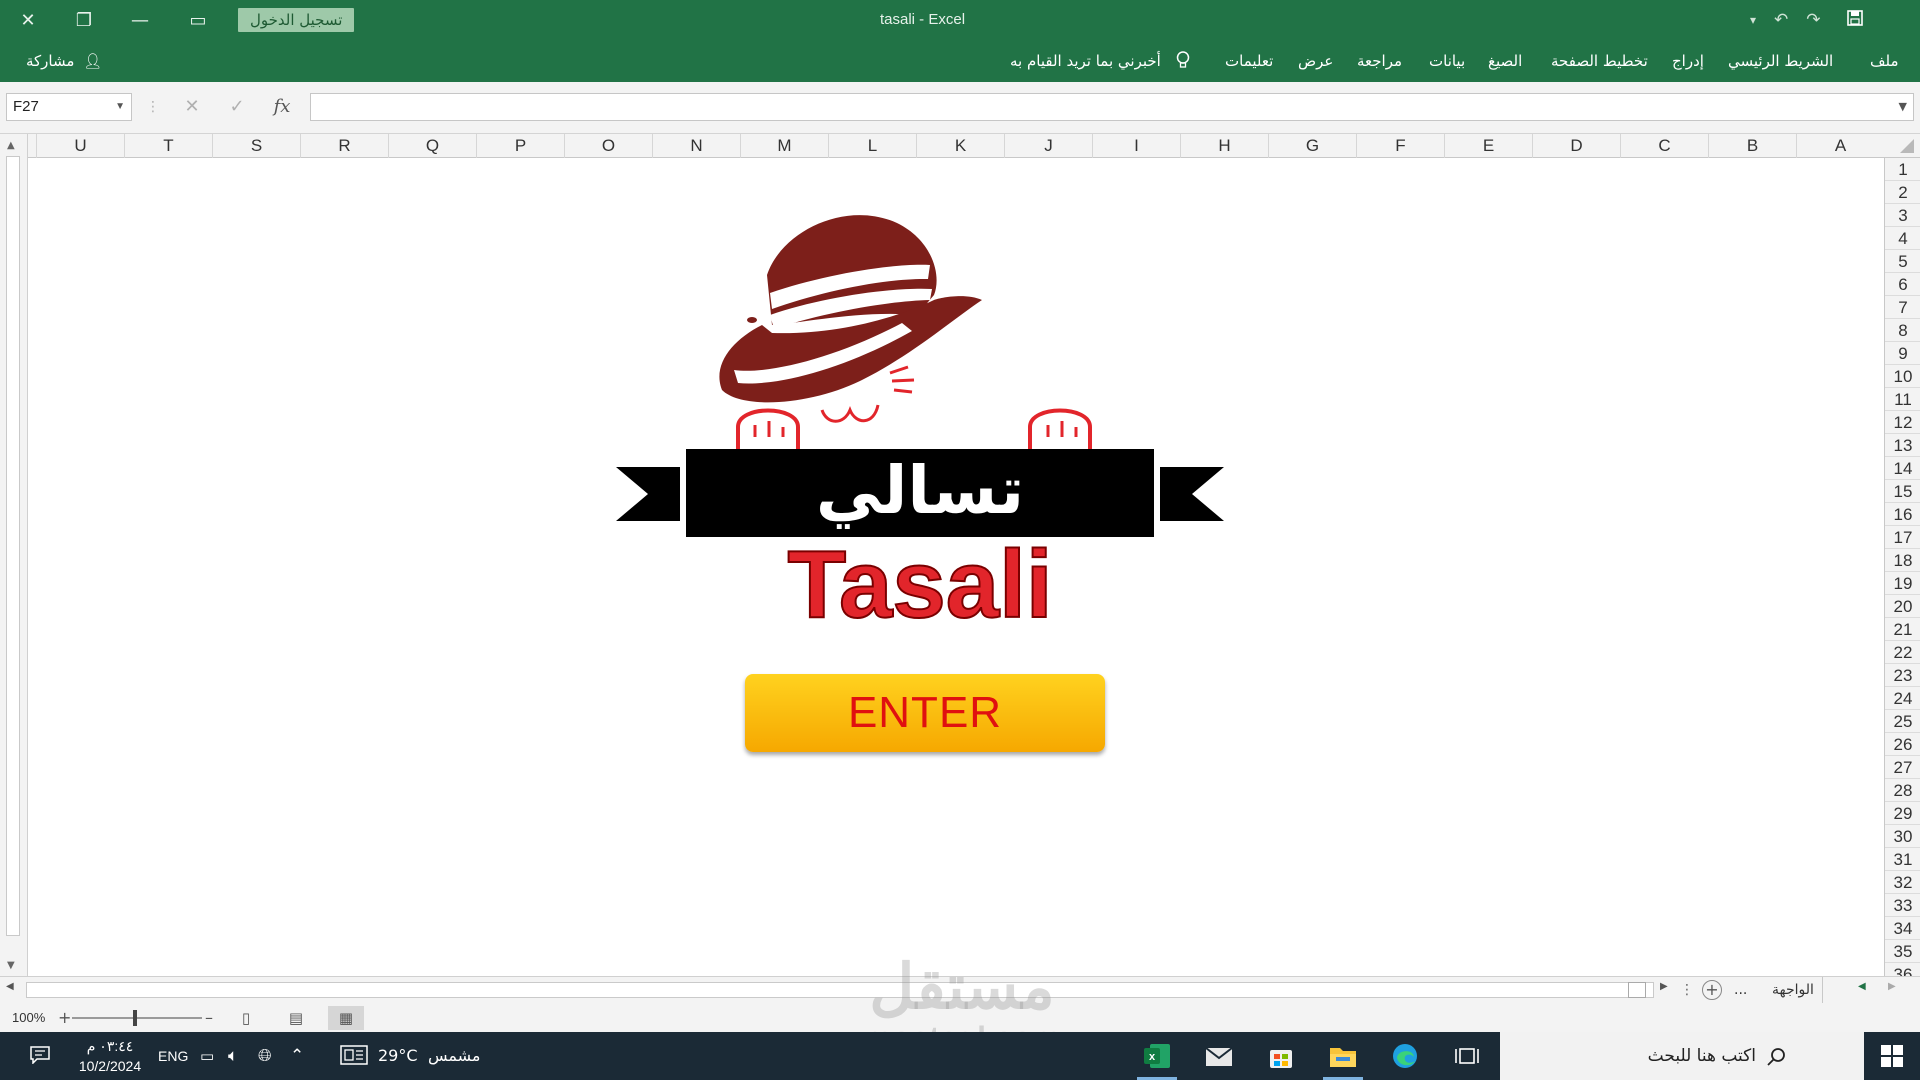 This screenshot has width=1920, height=1080. Describe the element at coordinates (1400, 146) in the screenshot. I see `column-header-f: F` at that location.